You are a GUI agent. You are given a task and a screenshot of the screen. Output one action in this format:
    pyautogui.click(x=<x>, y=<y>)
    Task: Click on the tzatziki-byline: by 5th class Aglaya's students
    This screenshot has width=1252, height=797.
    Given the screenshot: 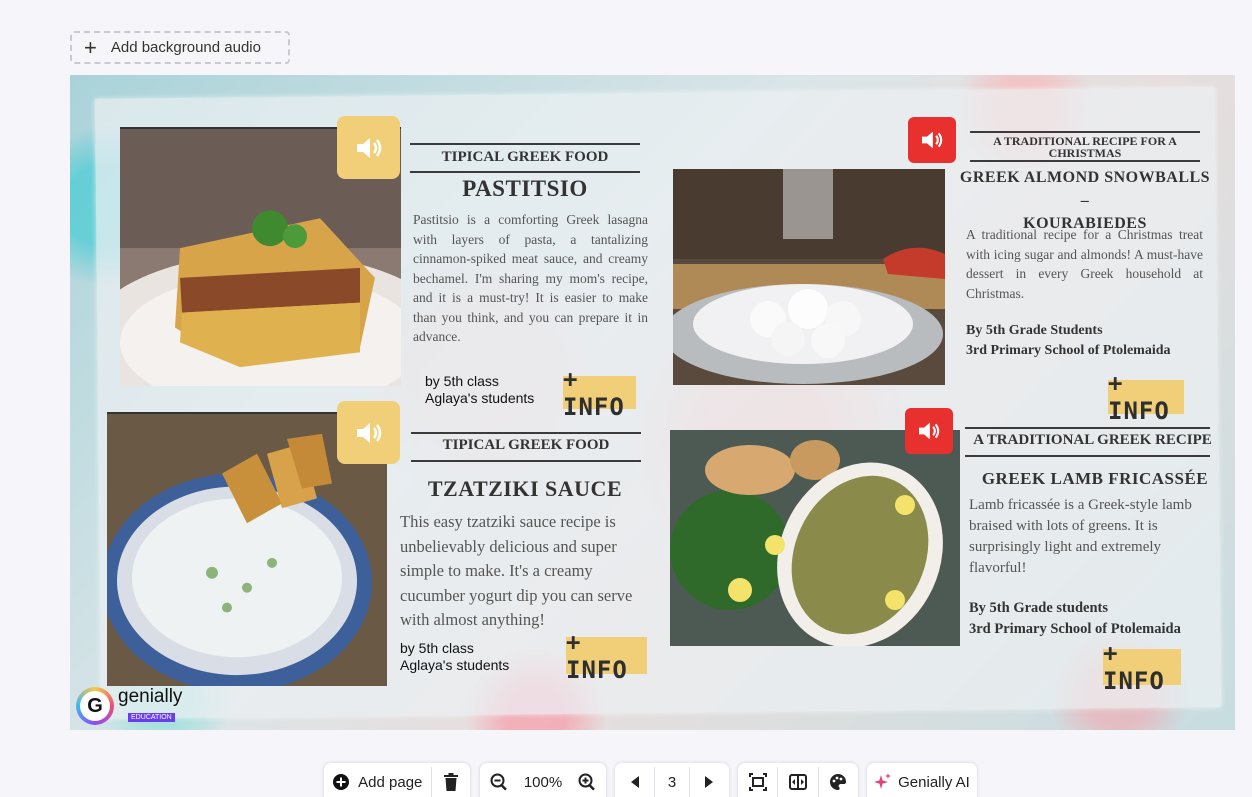 What is the action you would take?
    pyautogui.click(x=454, y=657)
    